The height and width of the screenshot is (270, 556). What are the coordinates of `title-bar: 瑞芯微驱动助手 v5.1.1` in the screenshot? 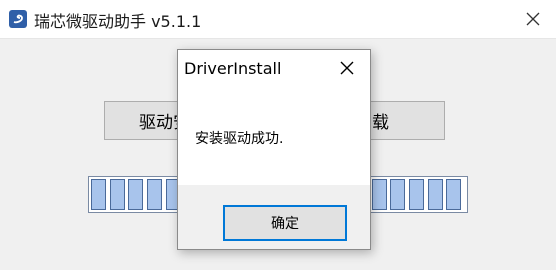 It's located at (278, 19).